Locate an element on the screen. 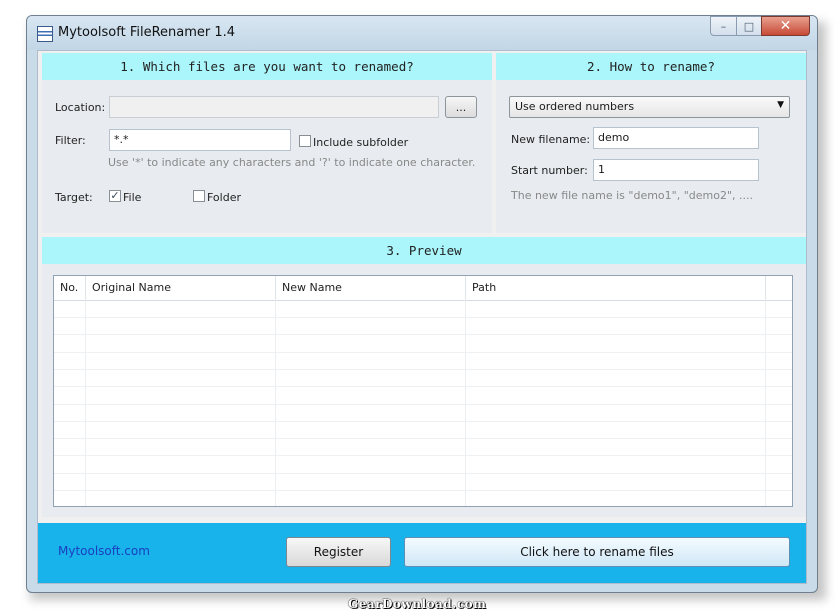 The image size is (840, 614). section3-header: 3. Preview is located at coordinates (424, 250).